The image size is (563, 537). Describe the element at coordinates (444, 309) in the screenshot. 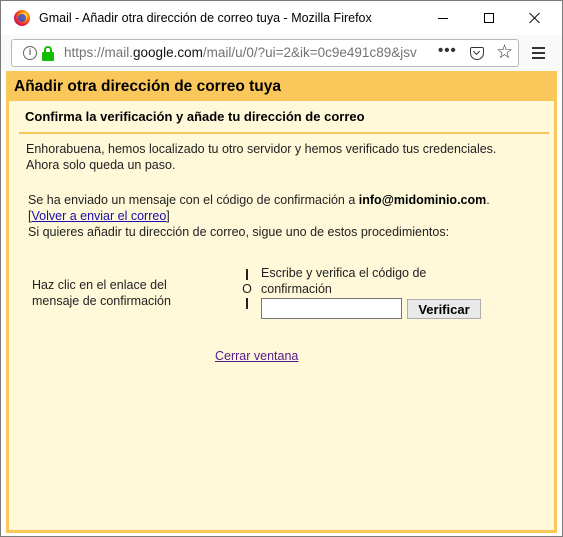

I see `verify-button: Verificar` at that location.